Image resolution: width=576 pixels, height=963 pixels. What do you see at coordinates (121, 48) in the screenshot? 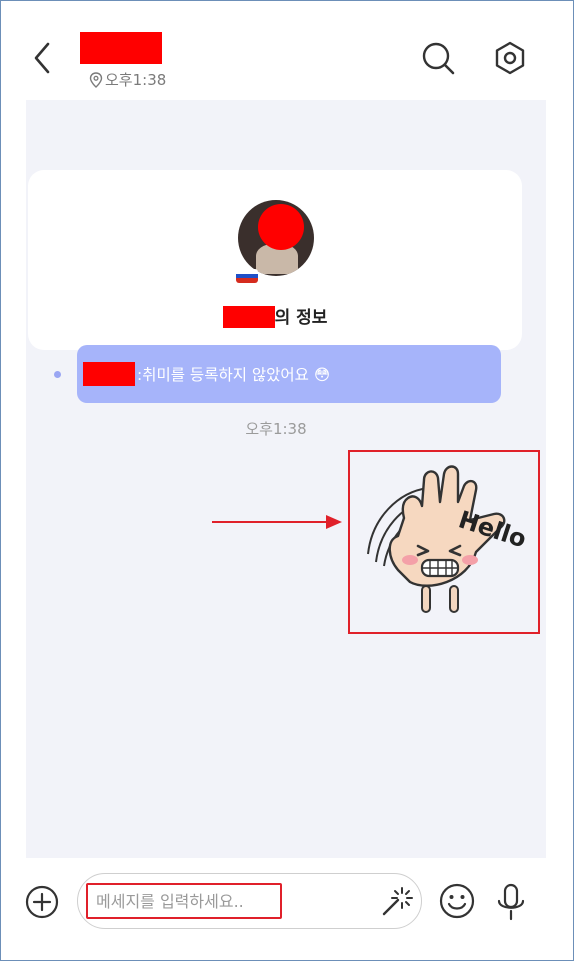
I see `contact-name-redacted` at bounding box center [121, 48].